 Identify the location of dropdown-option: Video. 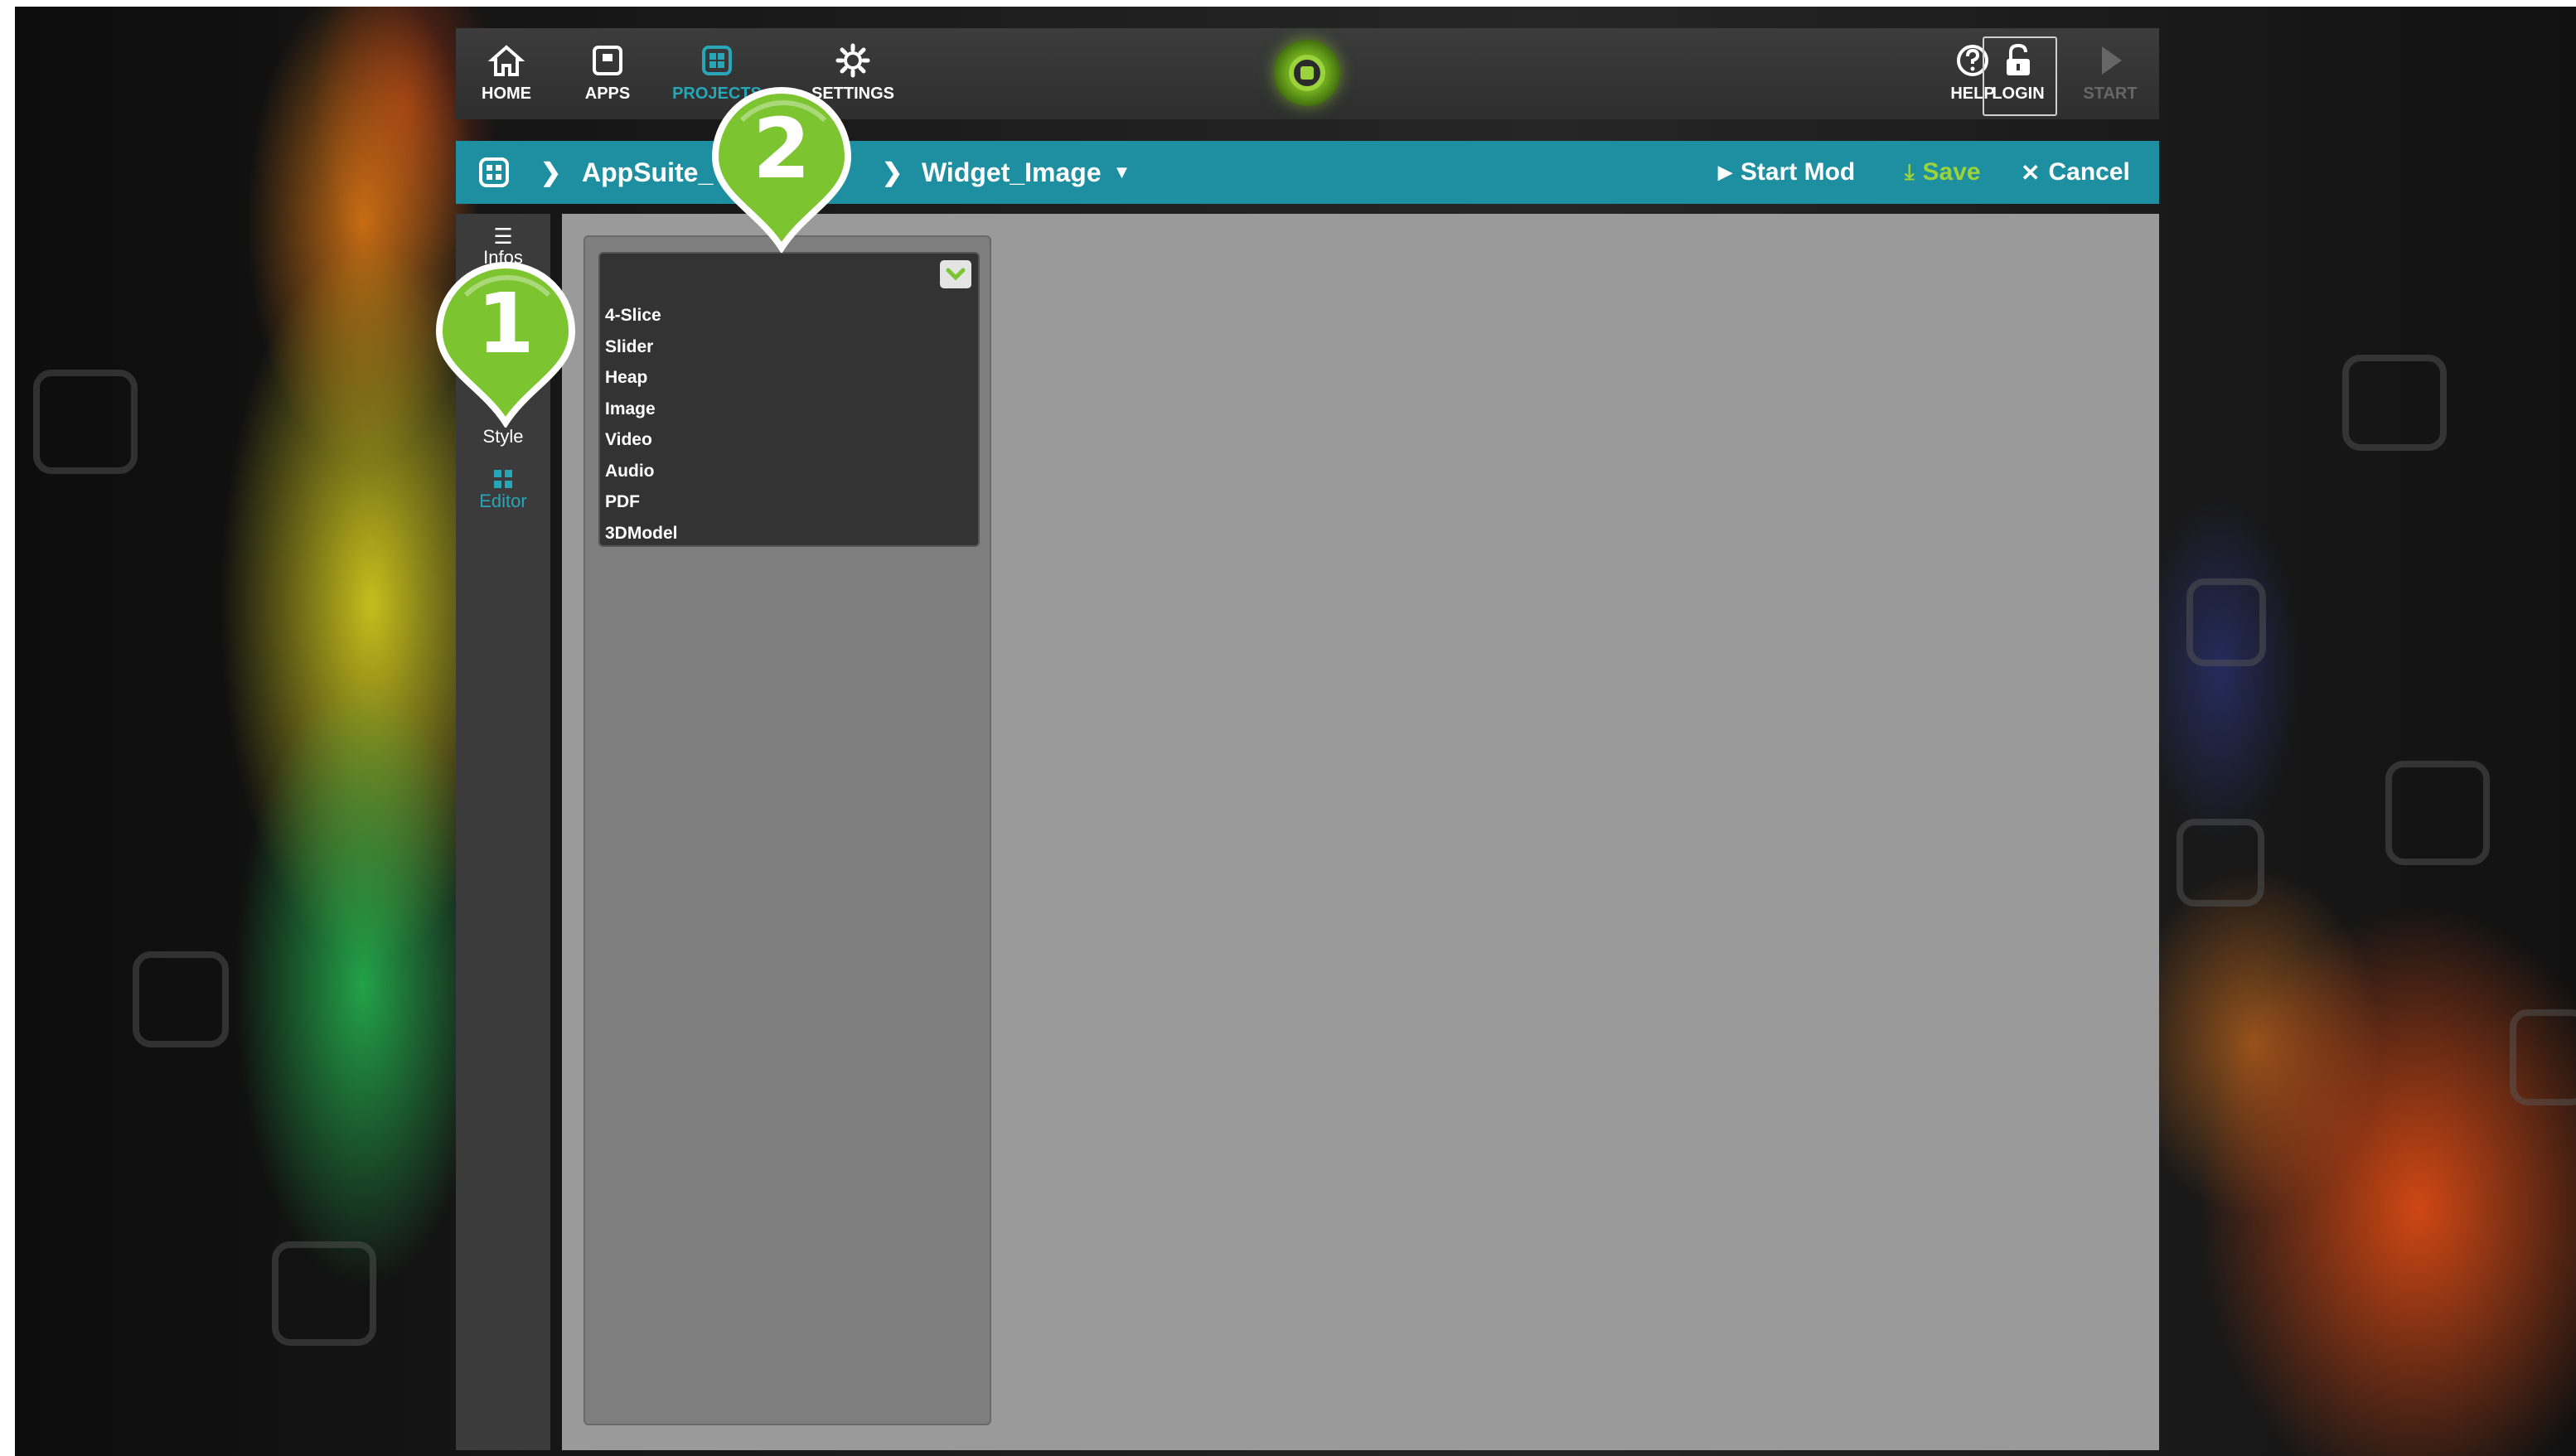
(641, 440).